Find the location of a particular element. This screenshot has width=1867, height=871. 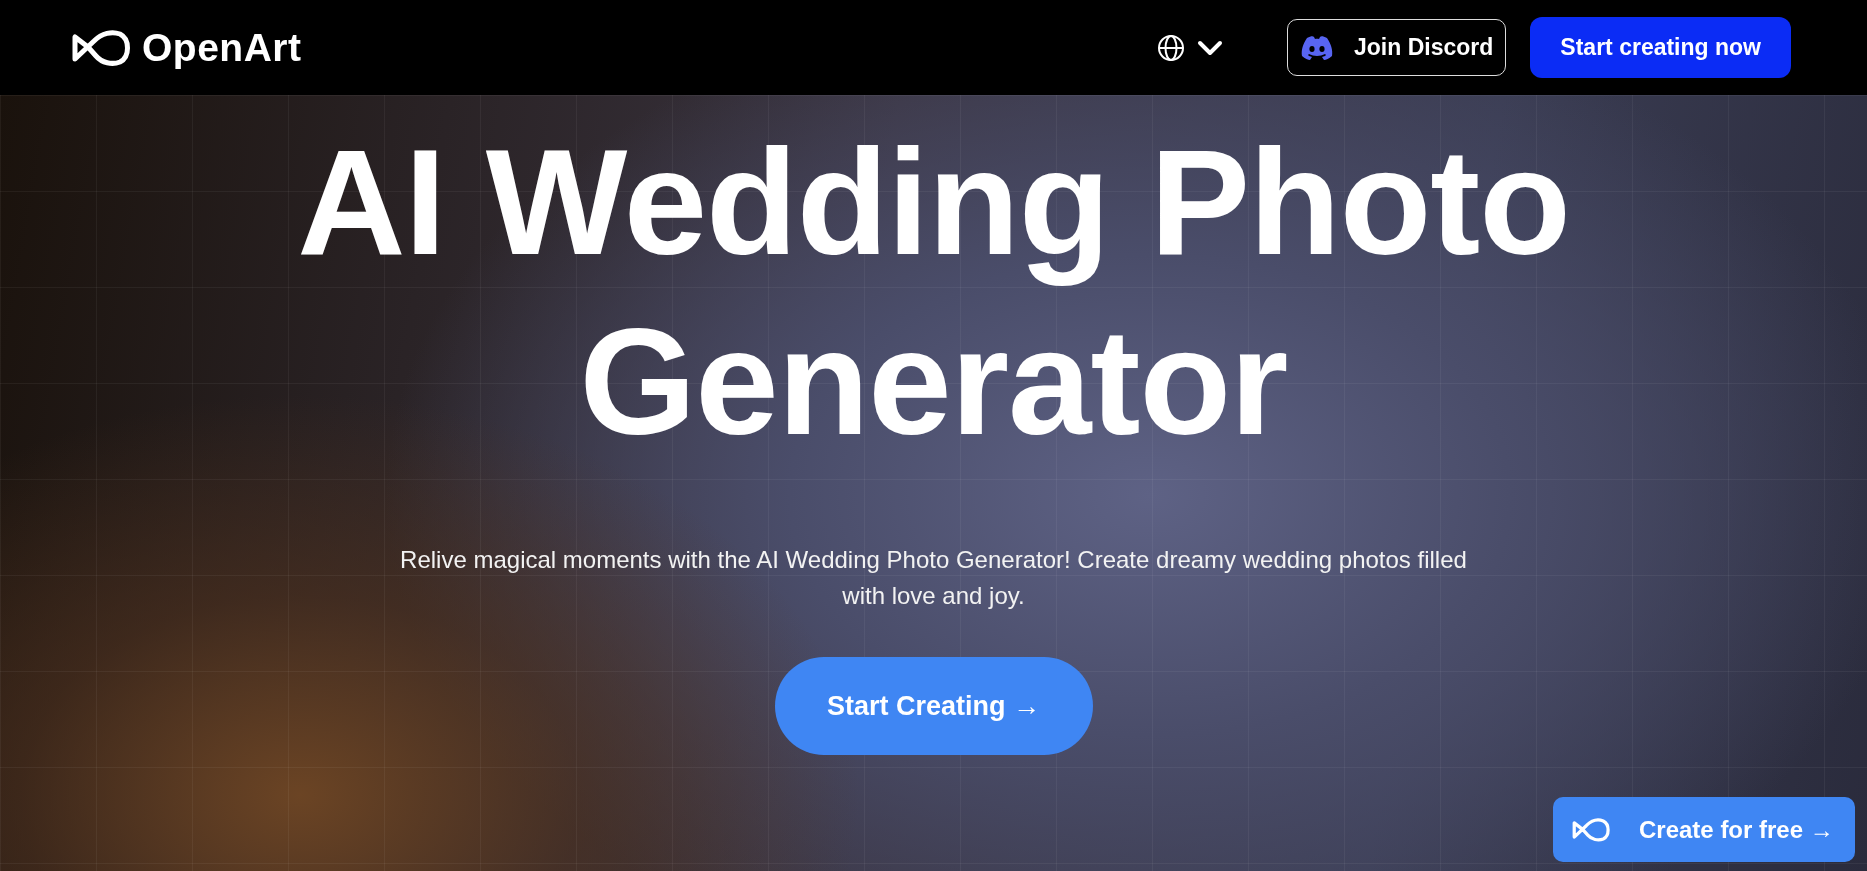

logo-text: OpenArt is located at coordinates (222, 47).